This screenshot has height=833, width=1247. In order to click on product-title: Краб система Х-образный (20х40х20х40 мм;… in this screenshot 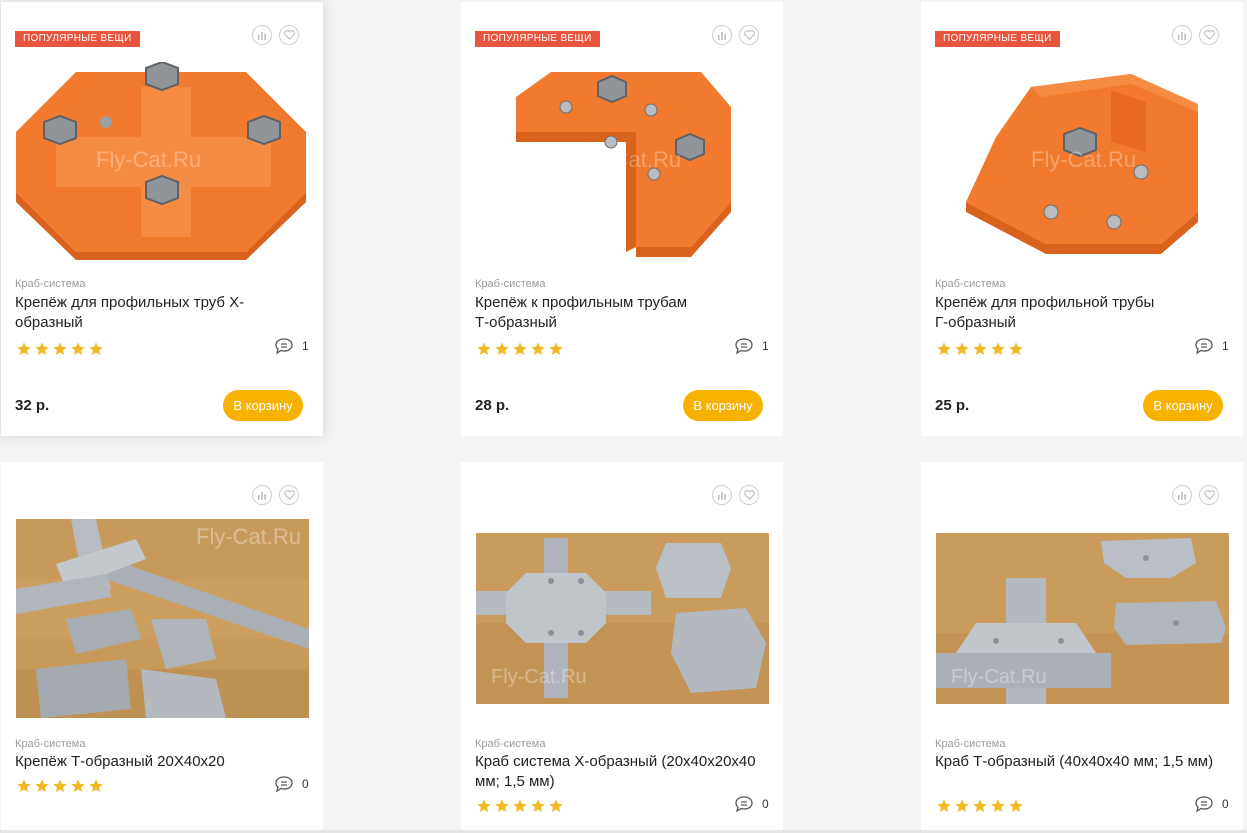, I will do `click(620, 772)`.